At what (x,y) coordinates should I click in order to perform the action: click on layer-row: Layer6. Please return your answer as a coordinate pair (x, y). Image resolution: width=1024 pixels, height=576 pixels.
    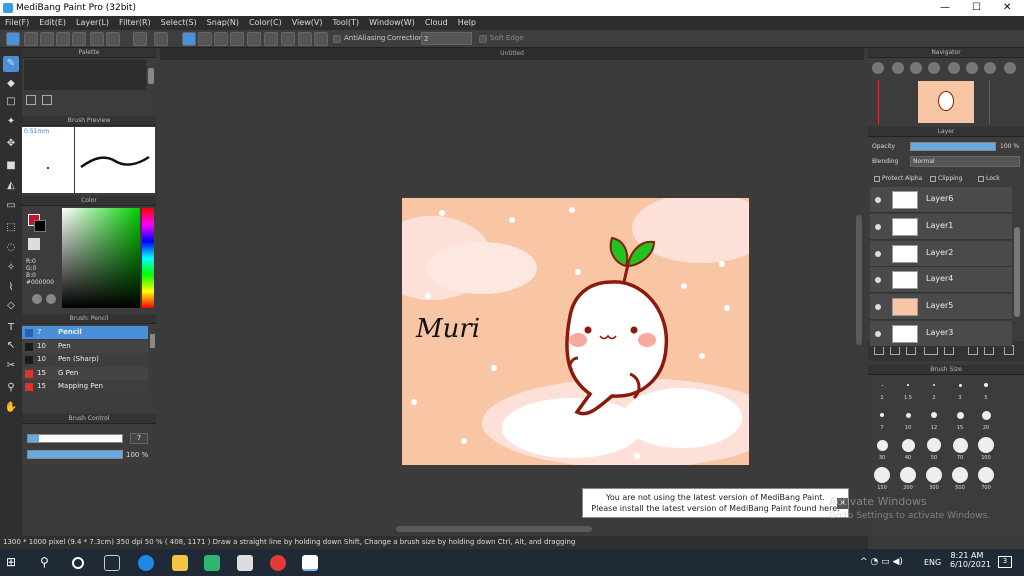
    Looking at the image, I should click on (941, 200).